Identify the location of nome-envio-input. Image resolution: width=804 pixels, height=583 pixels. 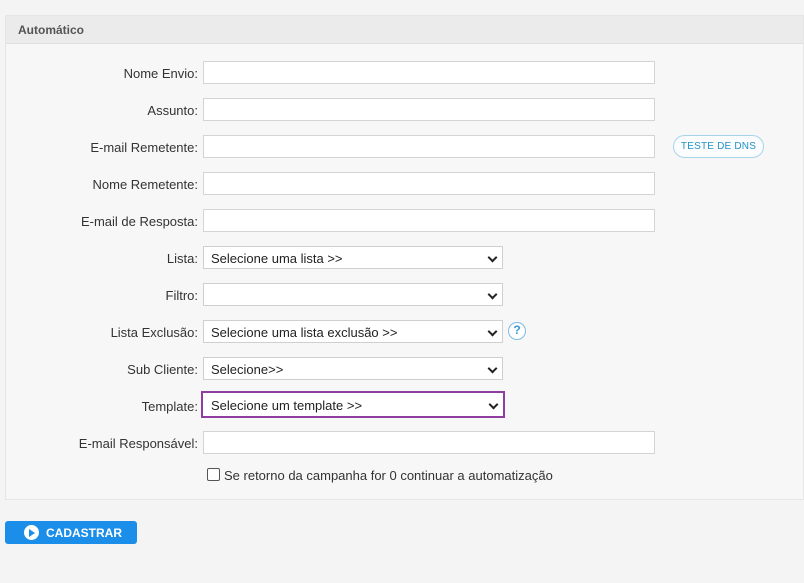
(429, 72).